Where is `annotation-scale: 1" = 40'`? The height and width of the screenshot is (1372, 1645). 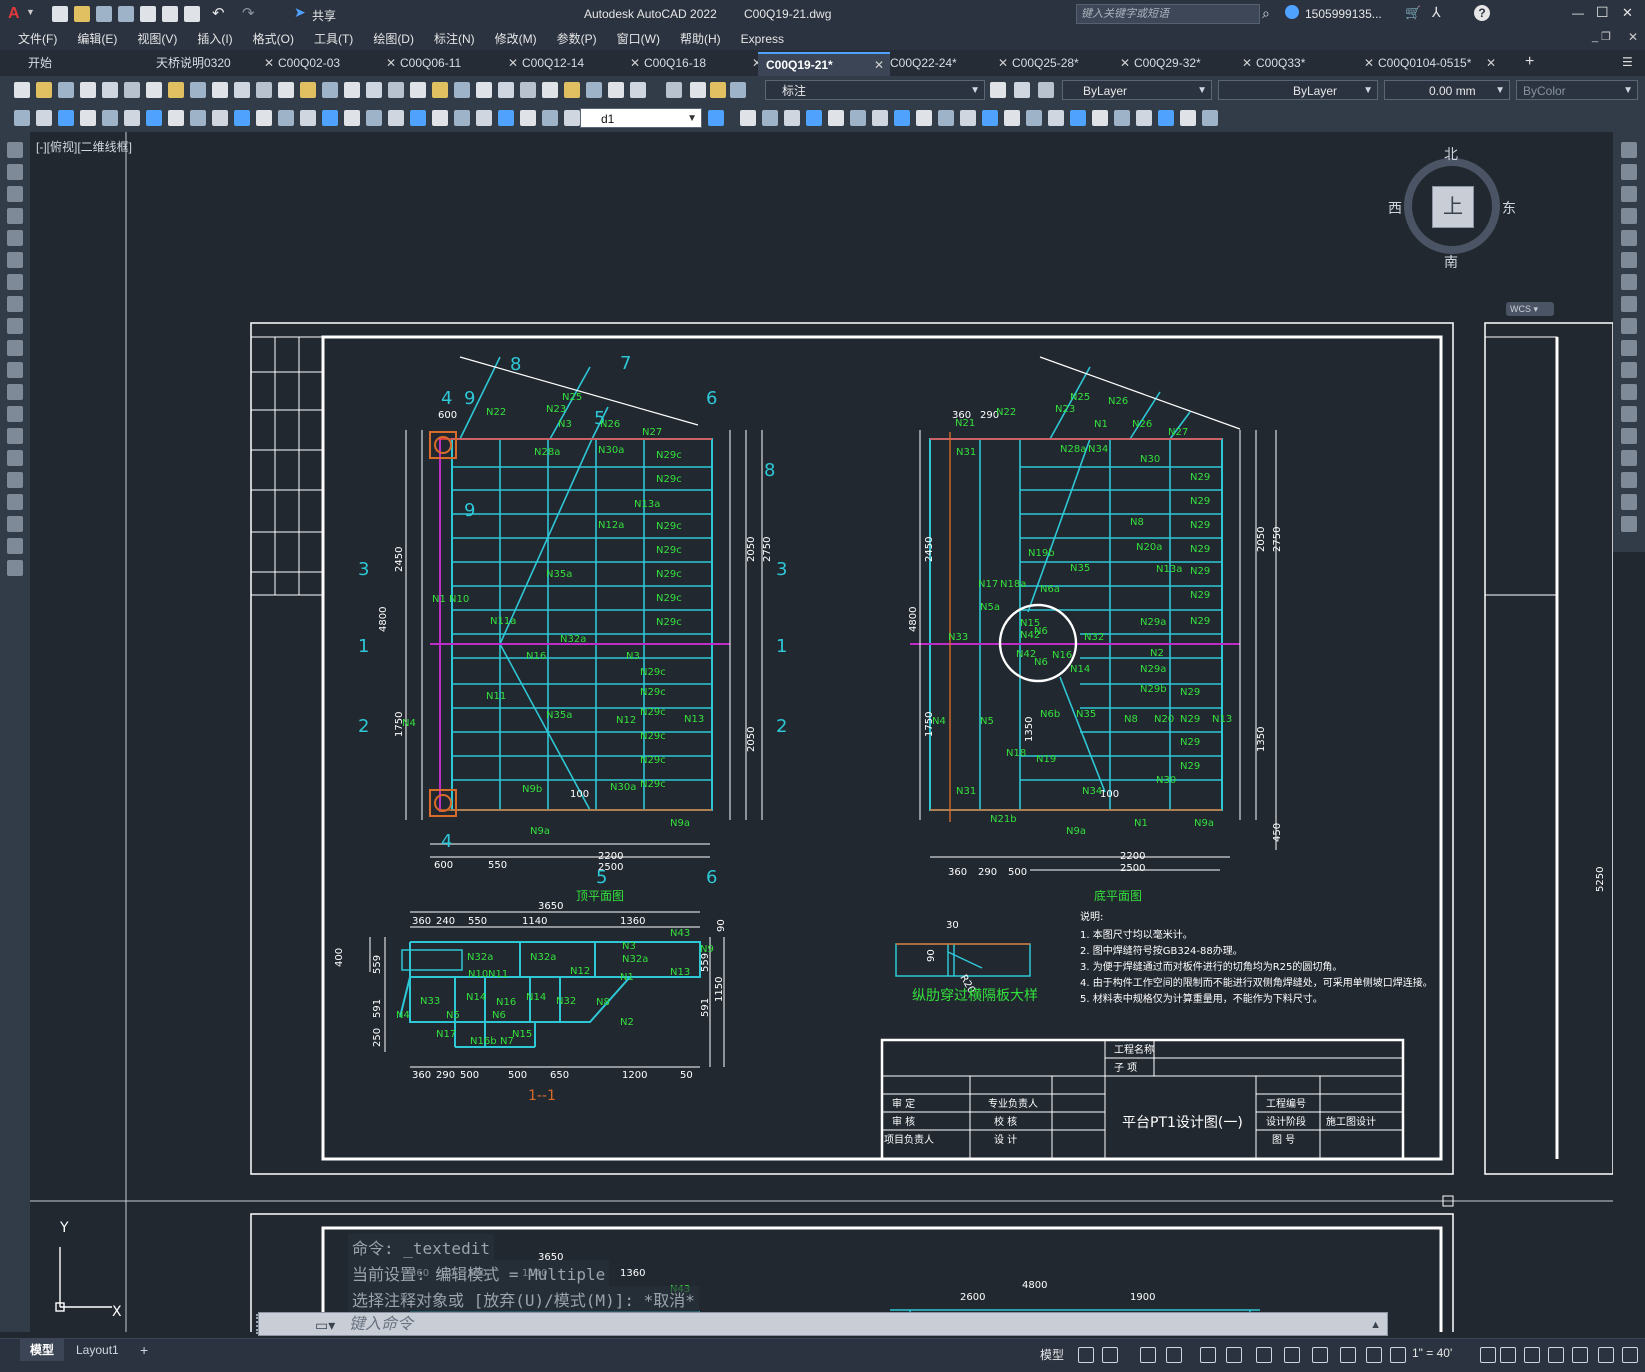
annotation-scale: 1" = 40' is located at coordinates (1432, 1353).